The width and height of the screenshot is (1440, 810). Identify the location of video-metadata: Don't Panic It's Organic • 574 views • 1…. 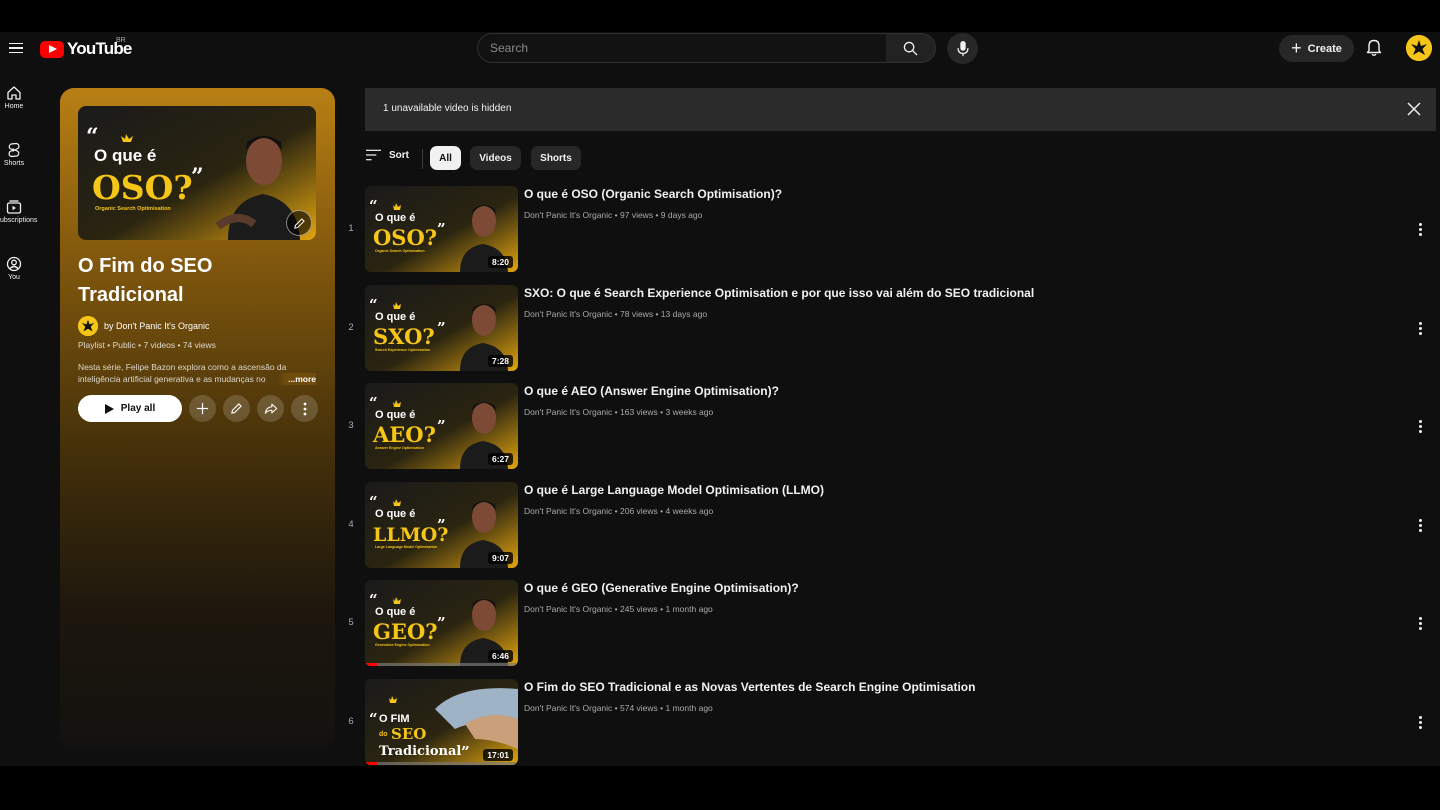
(618, 708).